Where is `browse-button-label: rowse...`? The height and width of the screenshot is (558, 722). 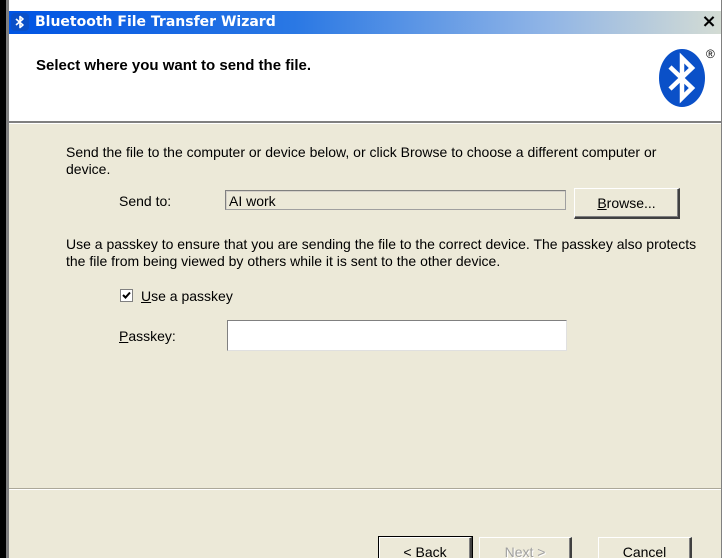 browse-button-label: rowse... is located at coordinates (631, 203).